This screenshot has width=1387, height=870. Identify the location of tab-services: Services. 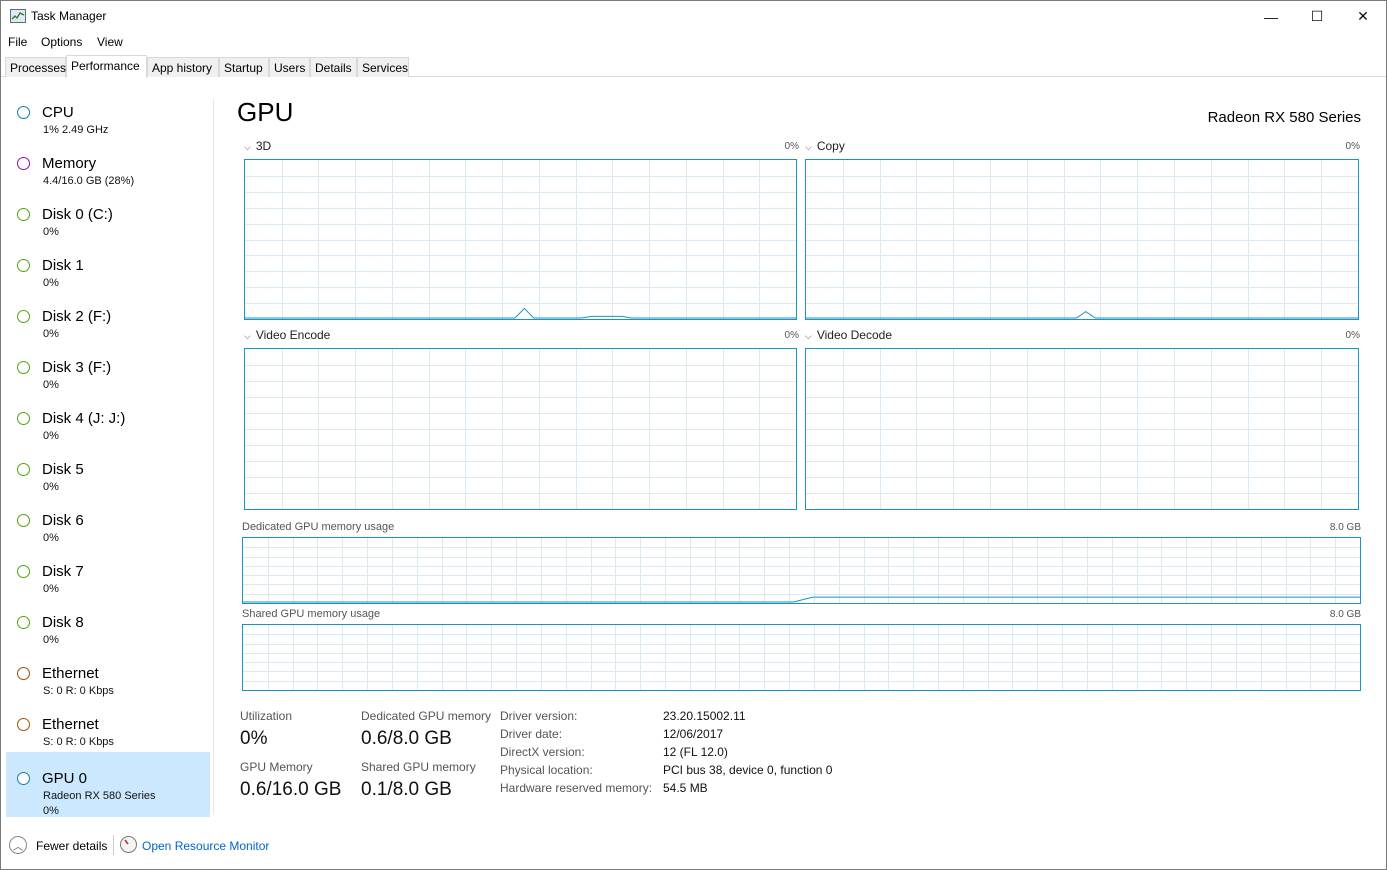
(383, 67).